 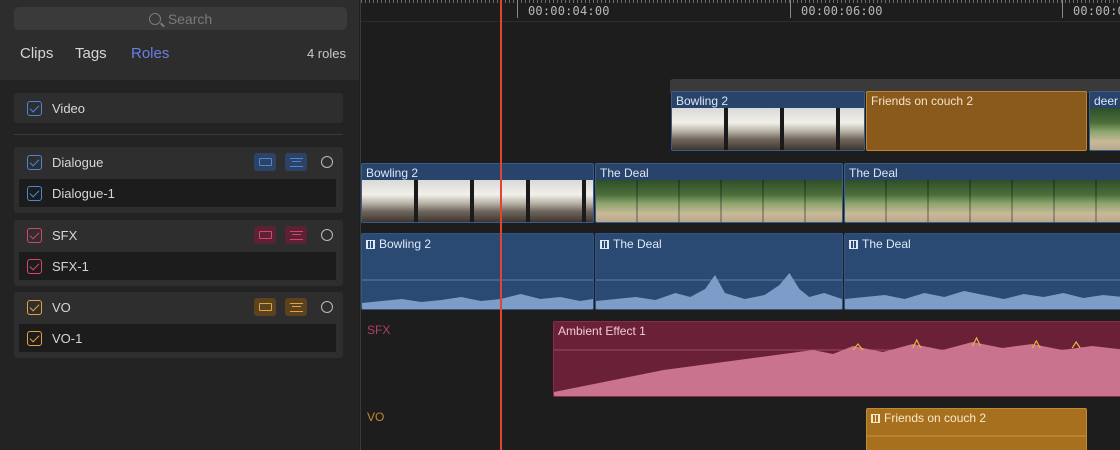 What do you see at coordinates (34, 108) in the screenshot?
I see `video-checkbox` at bounding box center [34, 108].